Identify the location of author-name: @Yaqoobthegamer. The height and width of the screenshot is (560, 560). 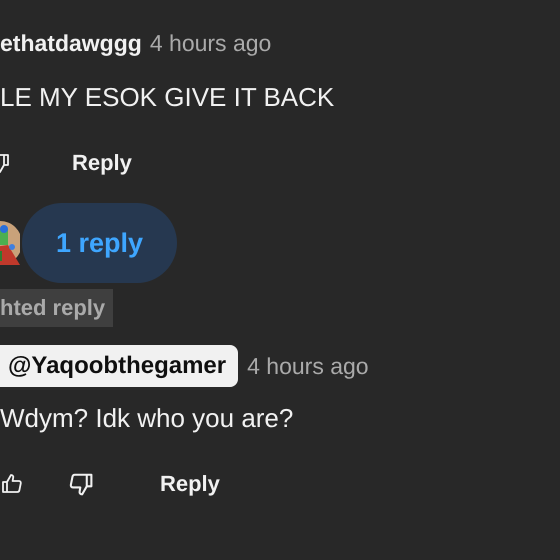
(119, 366).